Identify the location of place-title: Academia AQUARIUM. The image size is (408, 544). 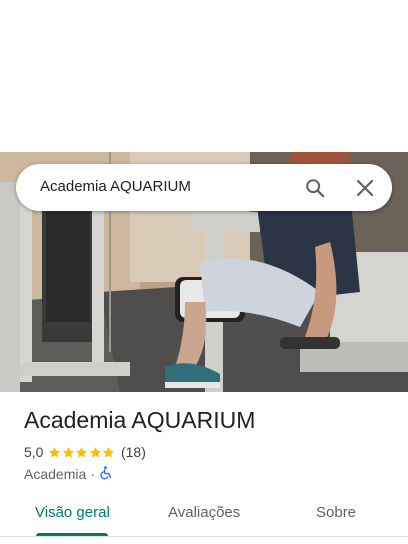
(140, 420).